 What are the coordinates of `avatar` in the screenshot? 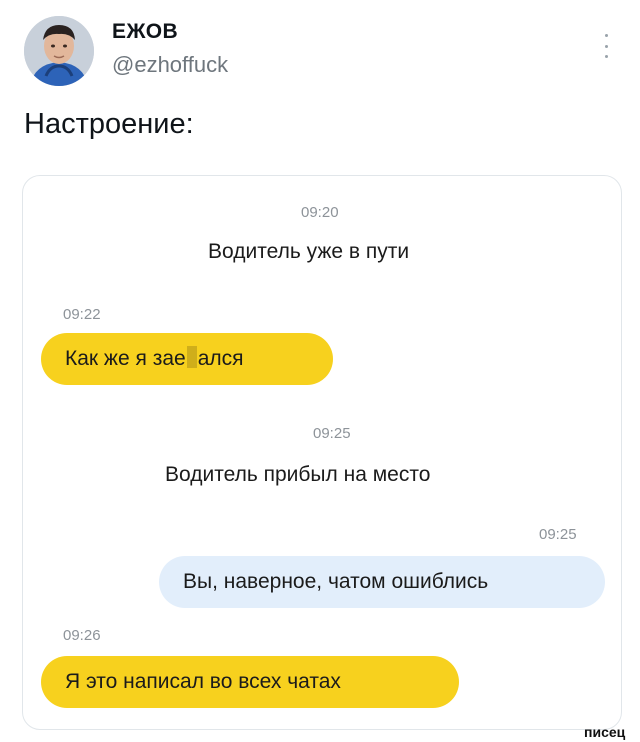 It's located at (59, 51).